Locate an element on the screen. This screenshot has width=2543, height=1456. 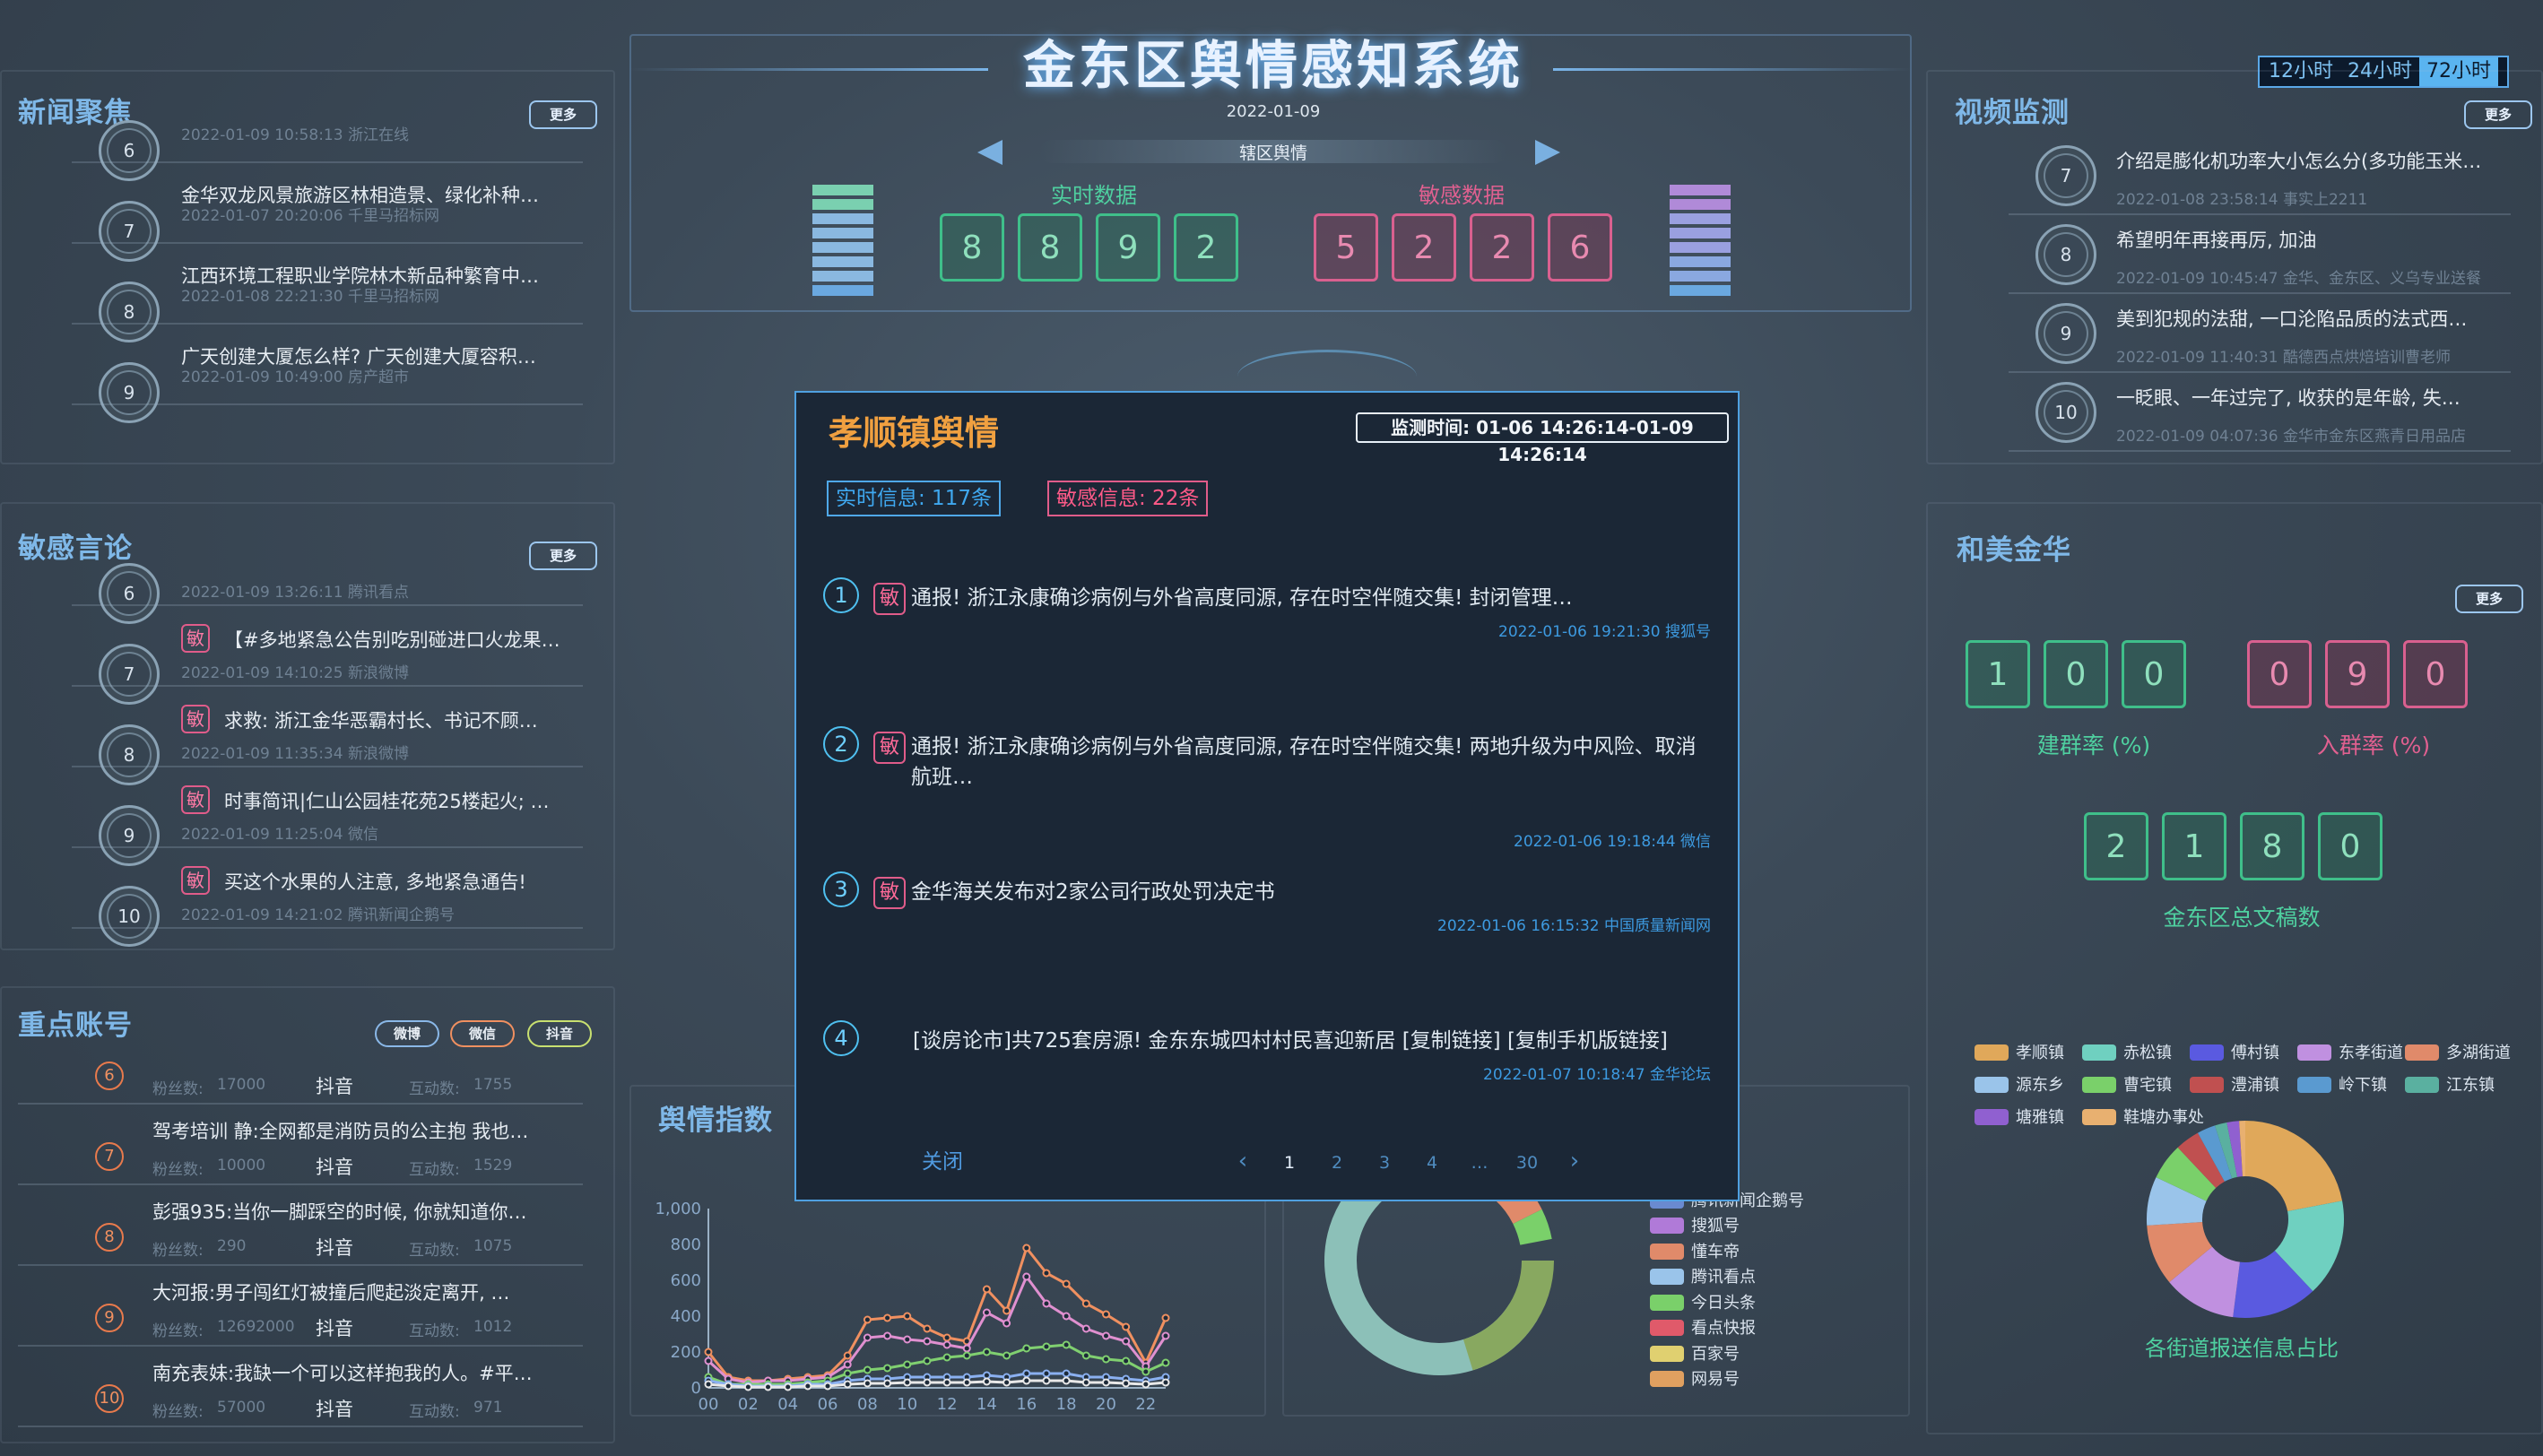
sensitive-item-meta: 2022-01-09 14:10:25 新浪微博 is located at coordinates (295, 673).